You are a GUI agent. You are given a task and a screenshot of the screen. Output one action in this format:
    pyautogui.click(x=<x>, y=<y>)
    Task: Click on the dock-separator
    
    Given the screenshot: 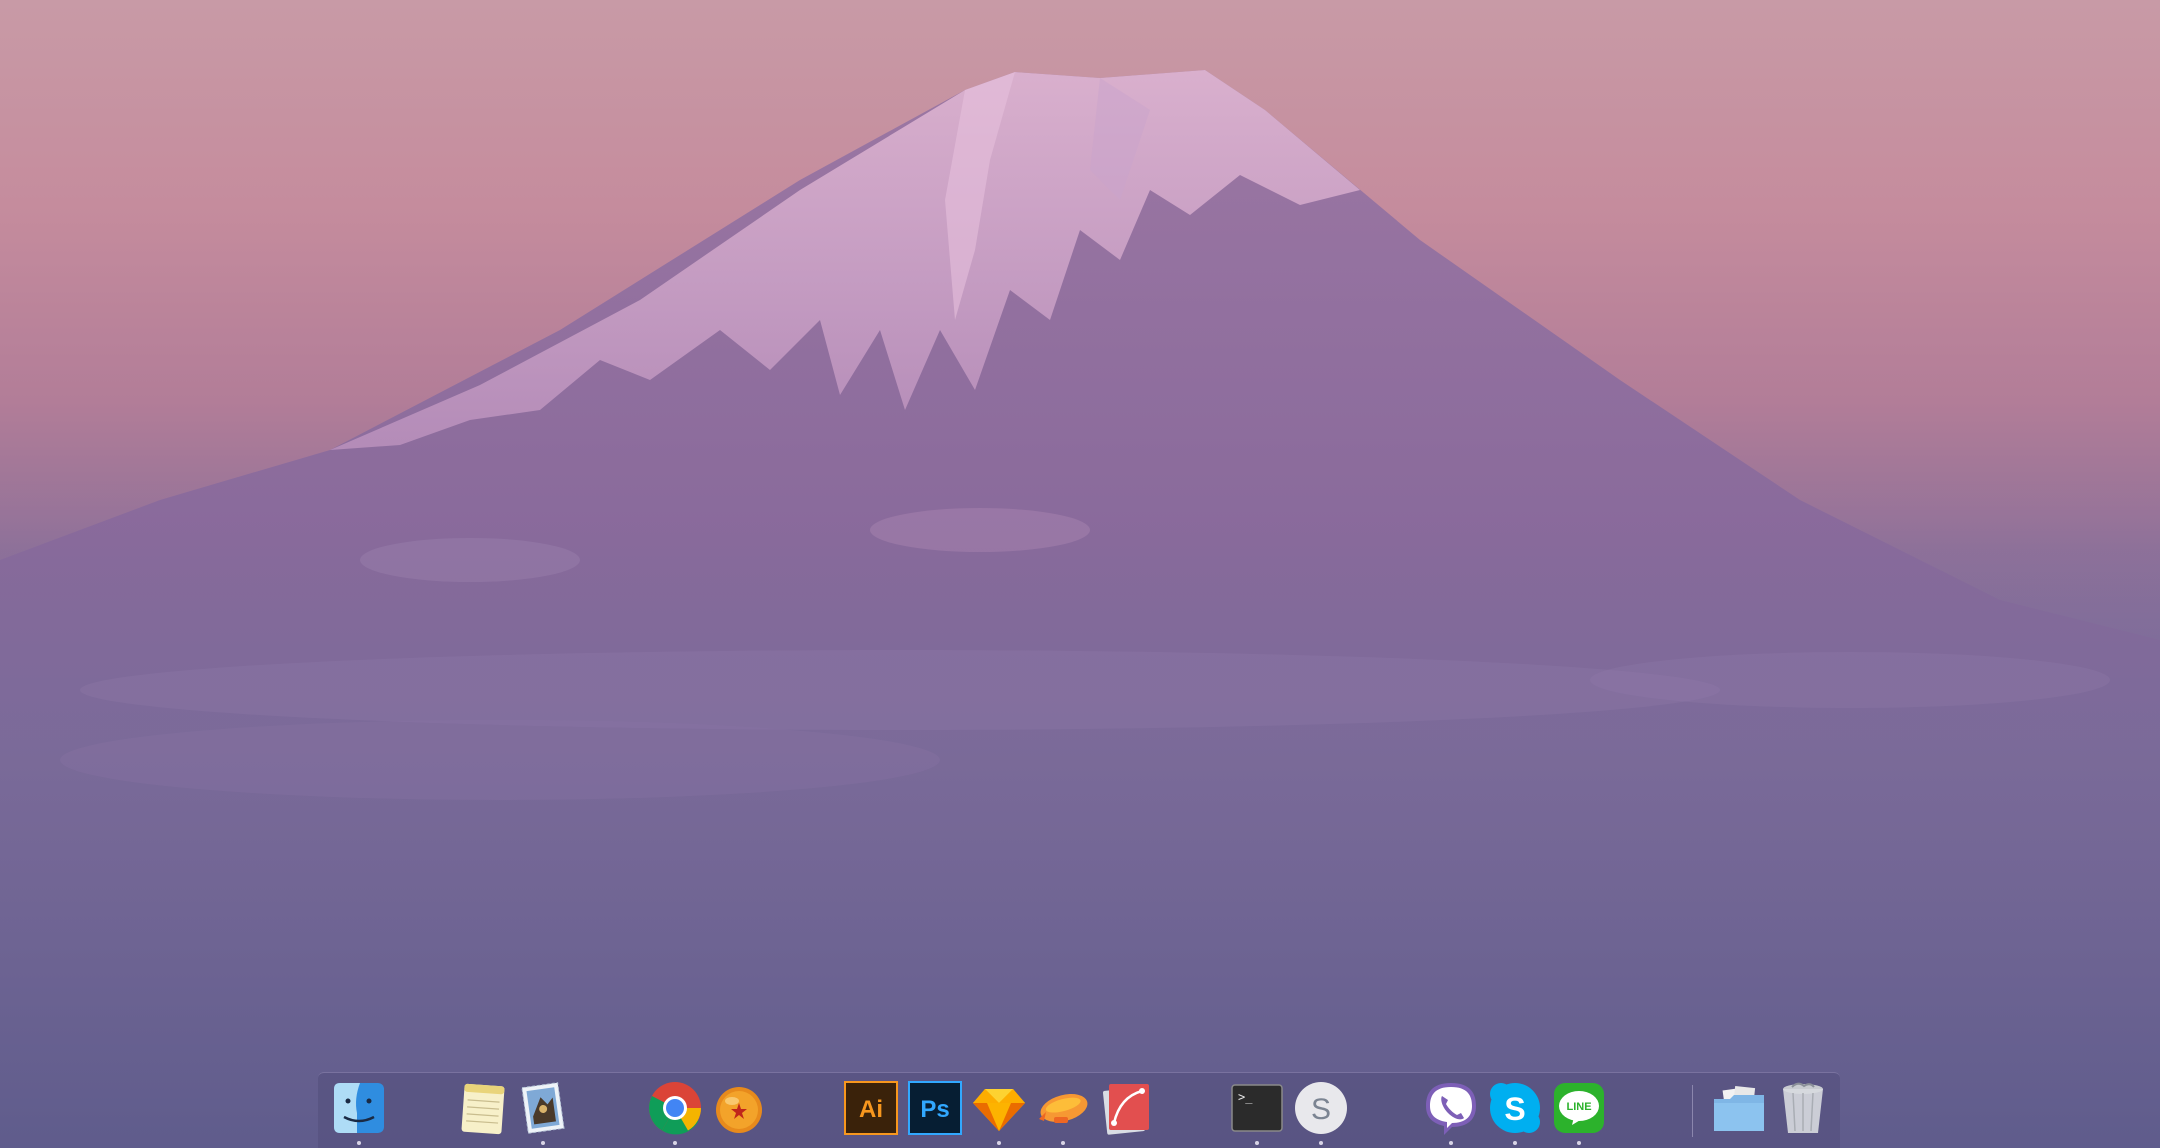 What is the action you would take?
    pyautogui.click(x=1692, y=1111)
    